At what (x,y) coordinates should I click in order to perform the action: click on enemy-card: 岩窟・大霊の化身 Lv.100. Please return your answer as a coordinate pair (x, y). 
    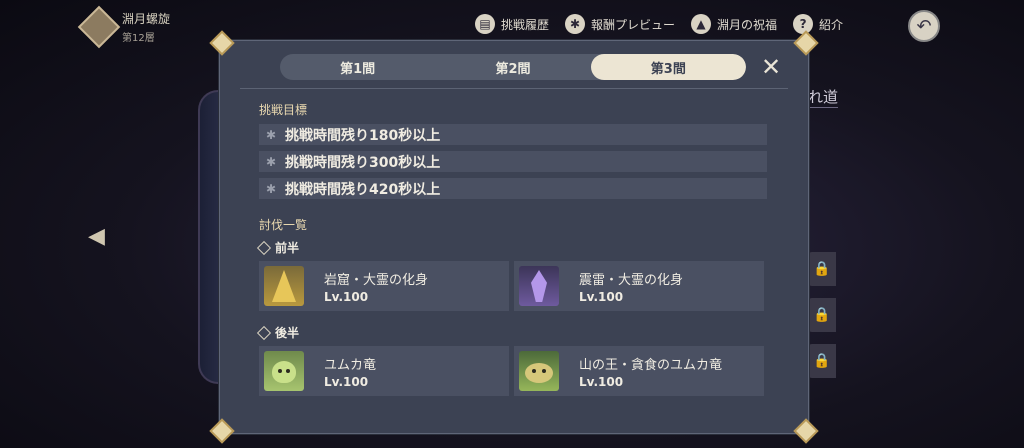
    Looking at the image, I should click on (384, 286).